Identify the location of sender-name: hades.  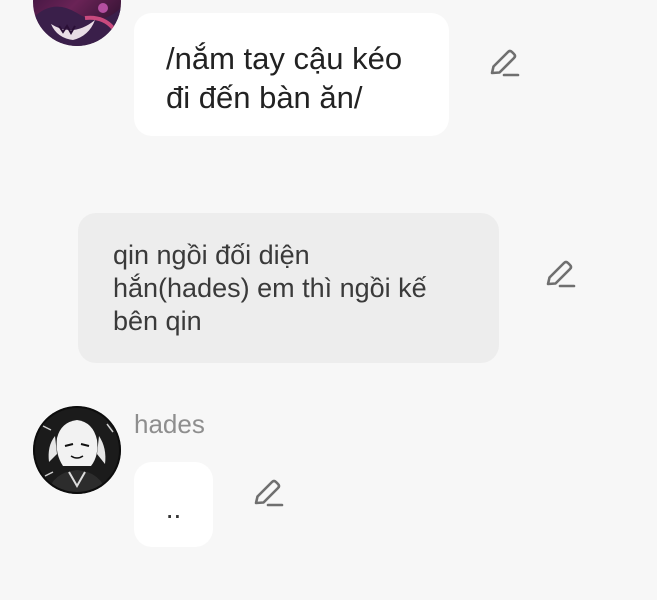
(169, 424).